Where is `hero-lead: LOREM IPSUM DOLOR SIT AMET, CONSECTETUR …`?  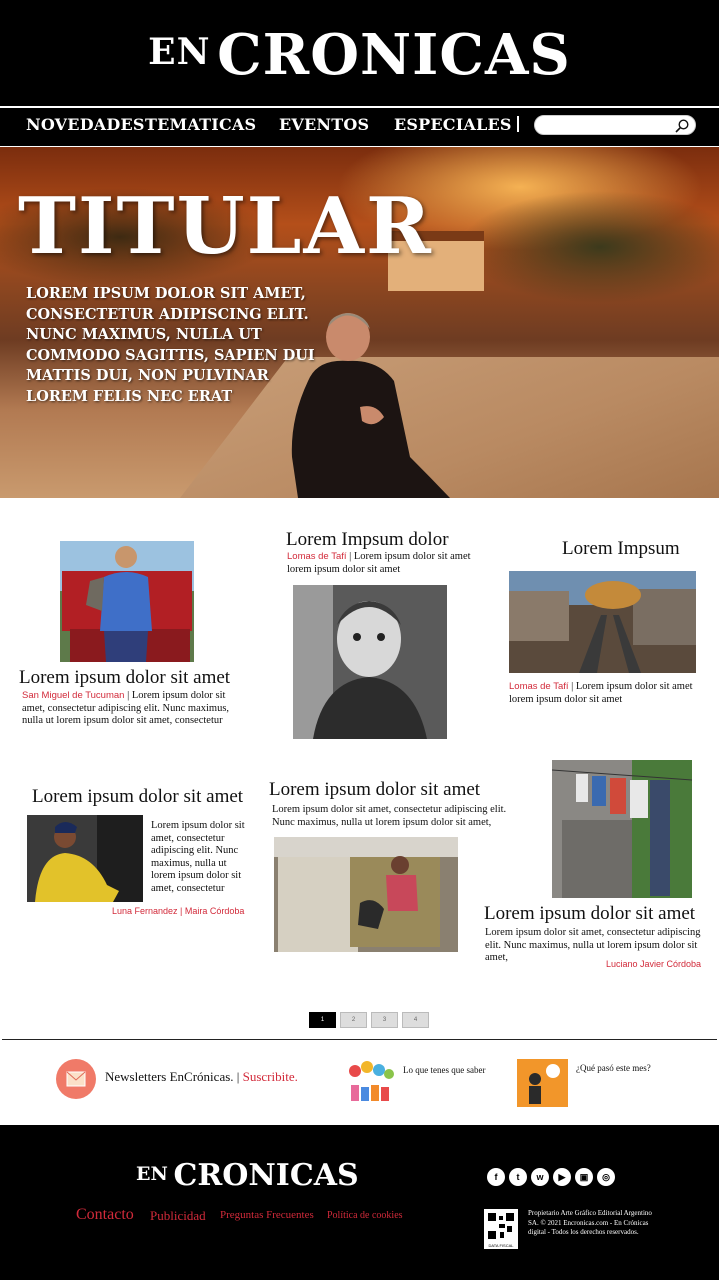
hero-lead: LOREM IPSUM DOLOR SIT AMET, CONSECTETUR … is located at coordinates (170, 345).